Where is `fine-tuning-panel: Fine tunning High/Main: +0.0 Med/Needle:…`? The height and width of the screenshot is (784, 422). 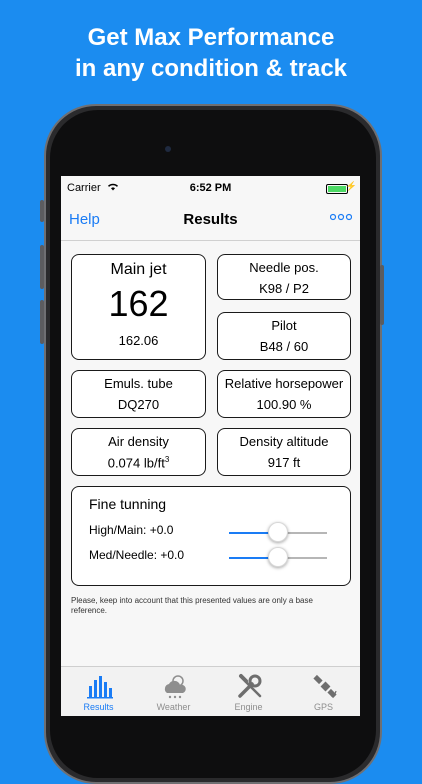
fine-tuning-panel: Fine tunning High/Main: +0.0 Med/Needle:… is located at coordinates (211, 536).